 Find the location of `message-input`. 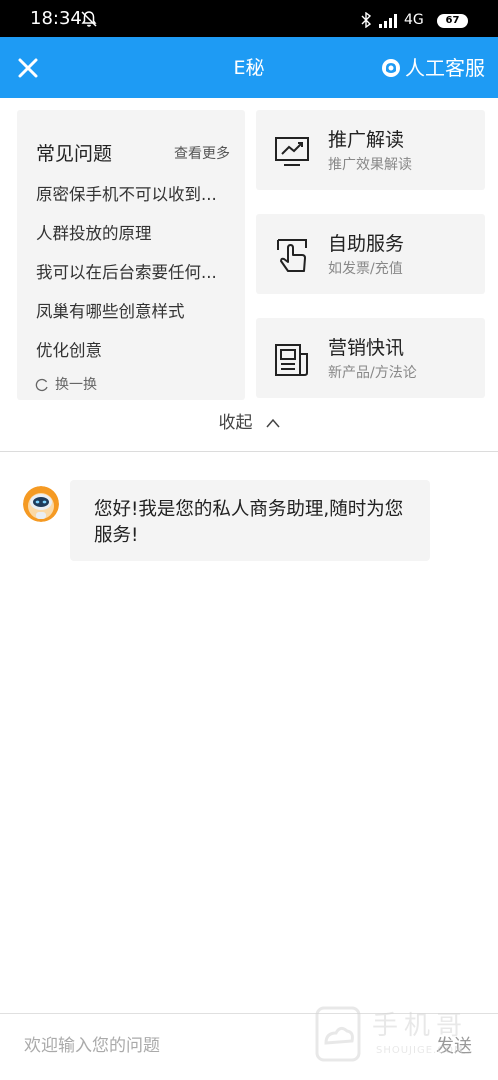

message-input is located at coordinates (214, 1046).